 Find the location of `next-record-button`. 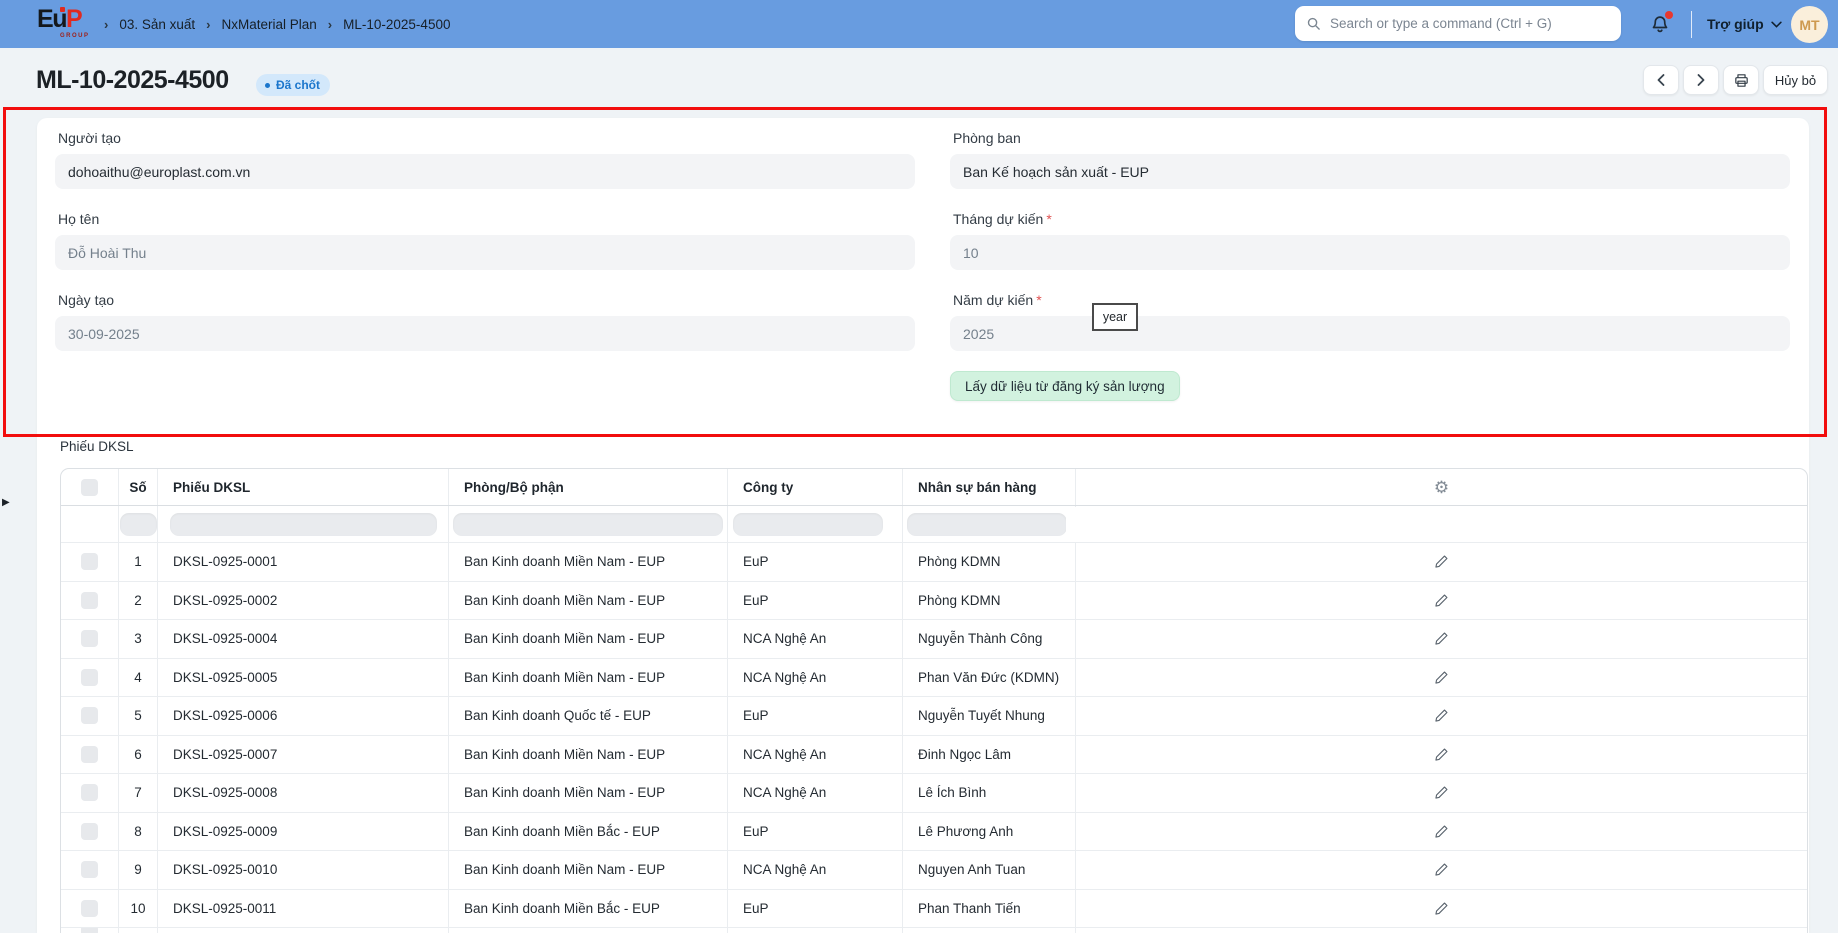

next-record-button is located at coordinates (1701, 80).